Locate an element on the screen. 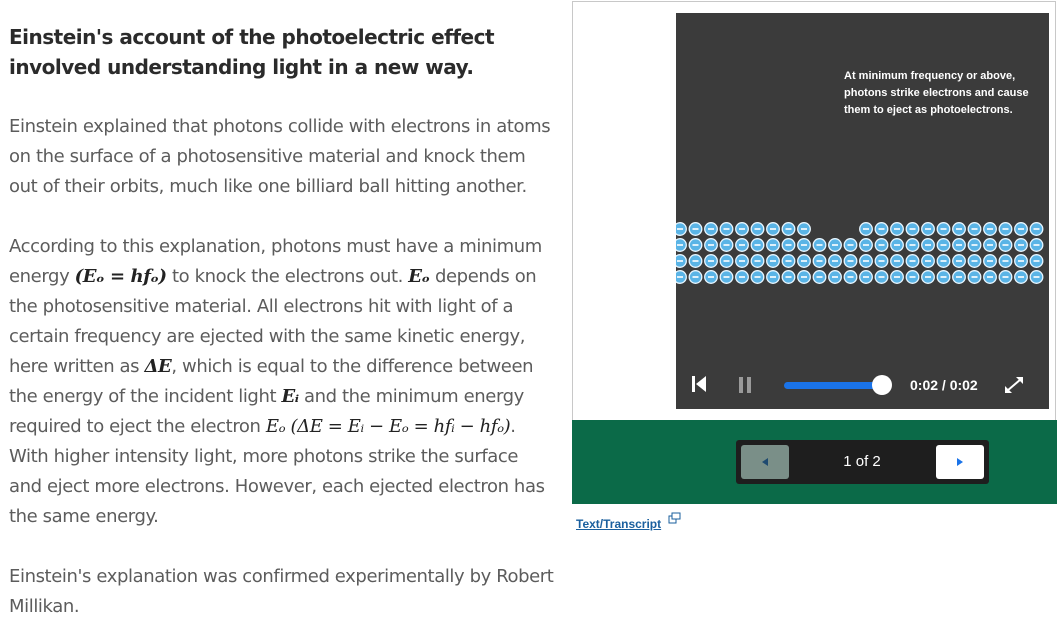 The image size is (1057, 630). video-controls: 0:02 / 0:02 is located at coordinates (862, 385).